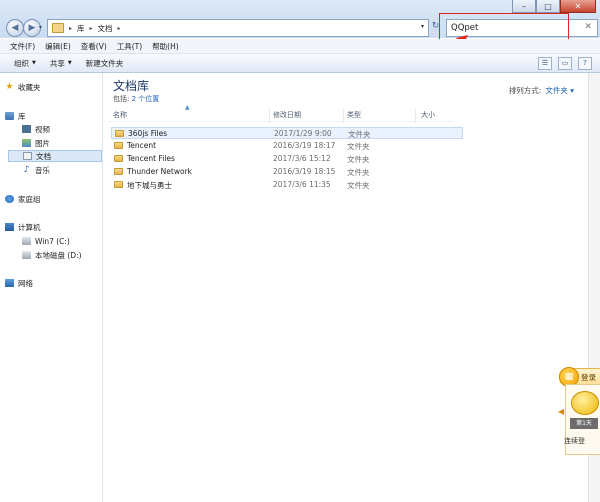 The height and width of the screenshot is (502, 600). I want to click on help-icon: ?, so click(585, 63).